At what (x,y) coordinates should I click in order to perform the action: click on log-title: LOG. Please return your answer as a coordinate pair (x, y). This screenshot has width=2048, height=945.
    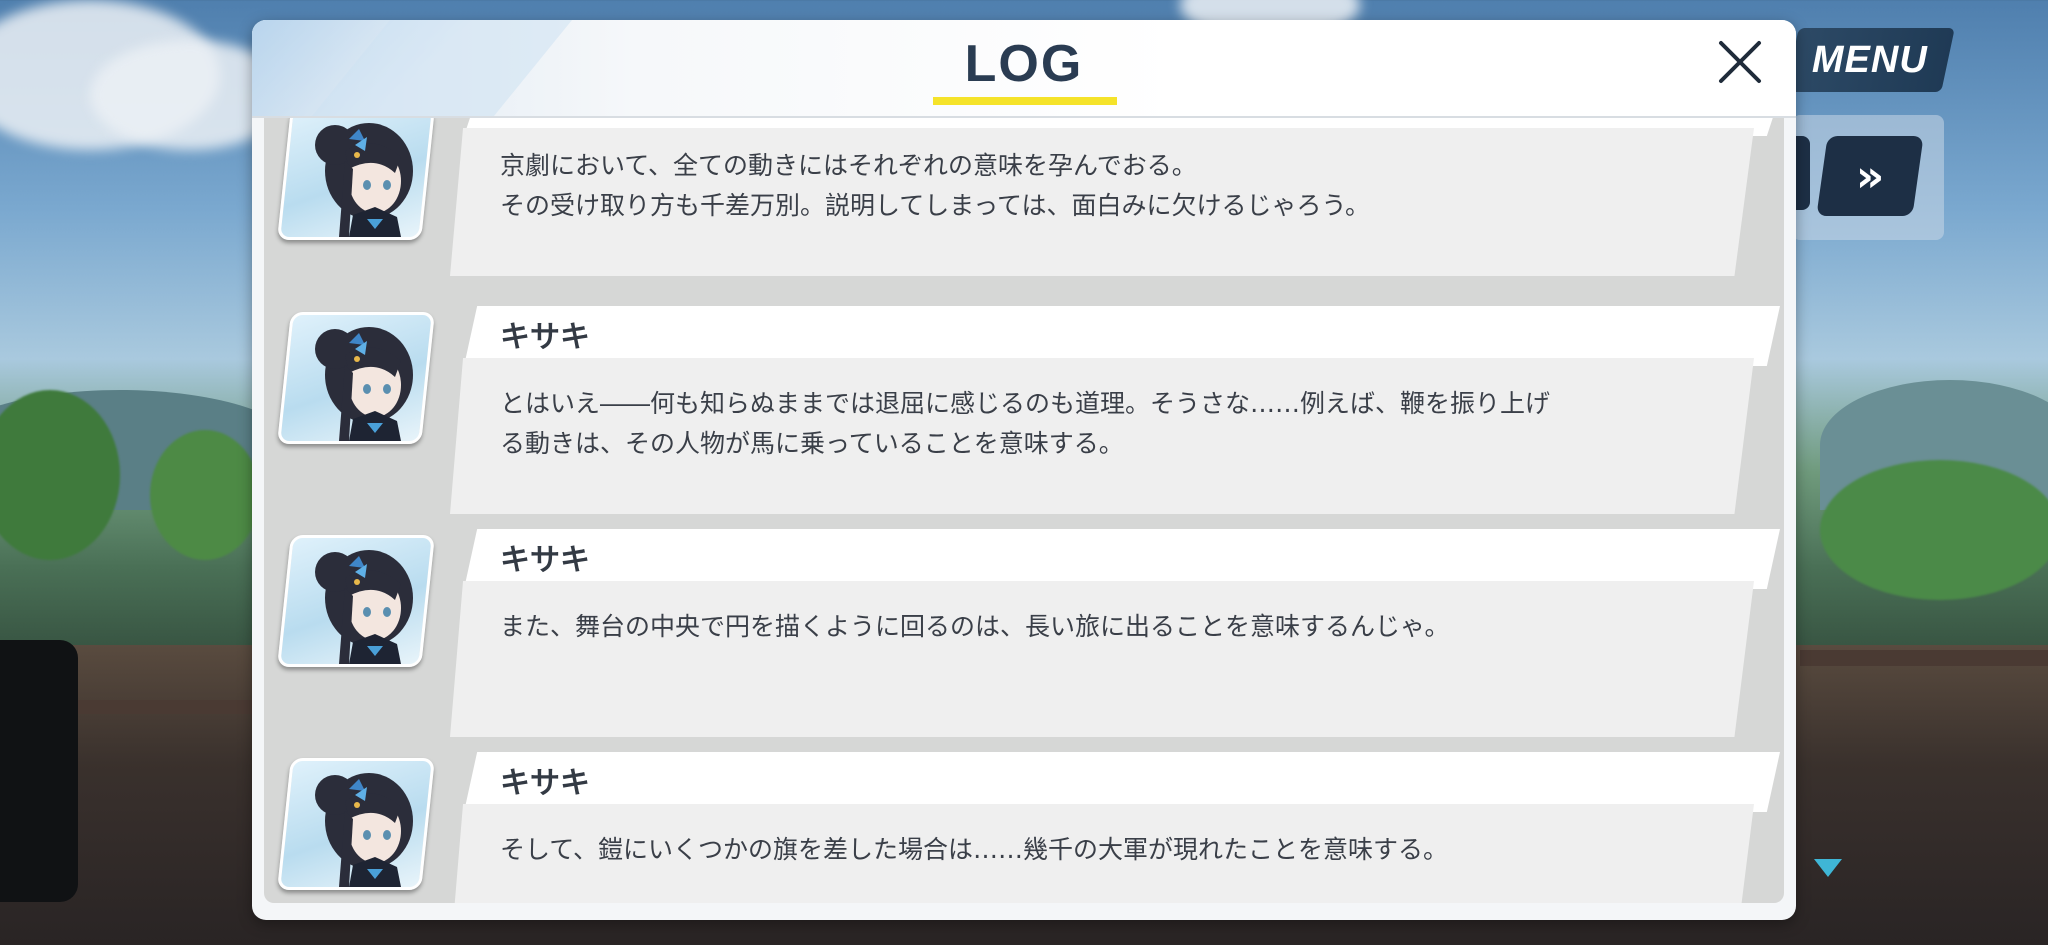
    Looking at the image, I should click on (1024, 64).